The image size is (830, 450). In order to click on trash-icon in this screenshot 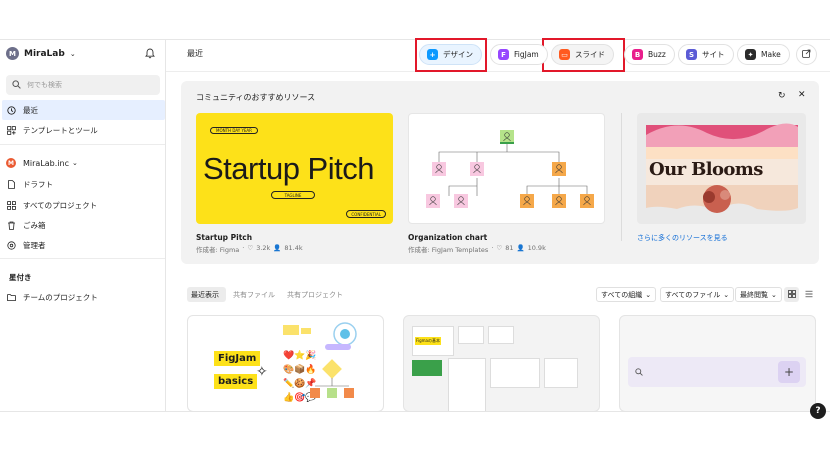, I will do `click(11, 225)`.